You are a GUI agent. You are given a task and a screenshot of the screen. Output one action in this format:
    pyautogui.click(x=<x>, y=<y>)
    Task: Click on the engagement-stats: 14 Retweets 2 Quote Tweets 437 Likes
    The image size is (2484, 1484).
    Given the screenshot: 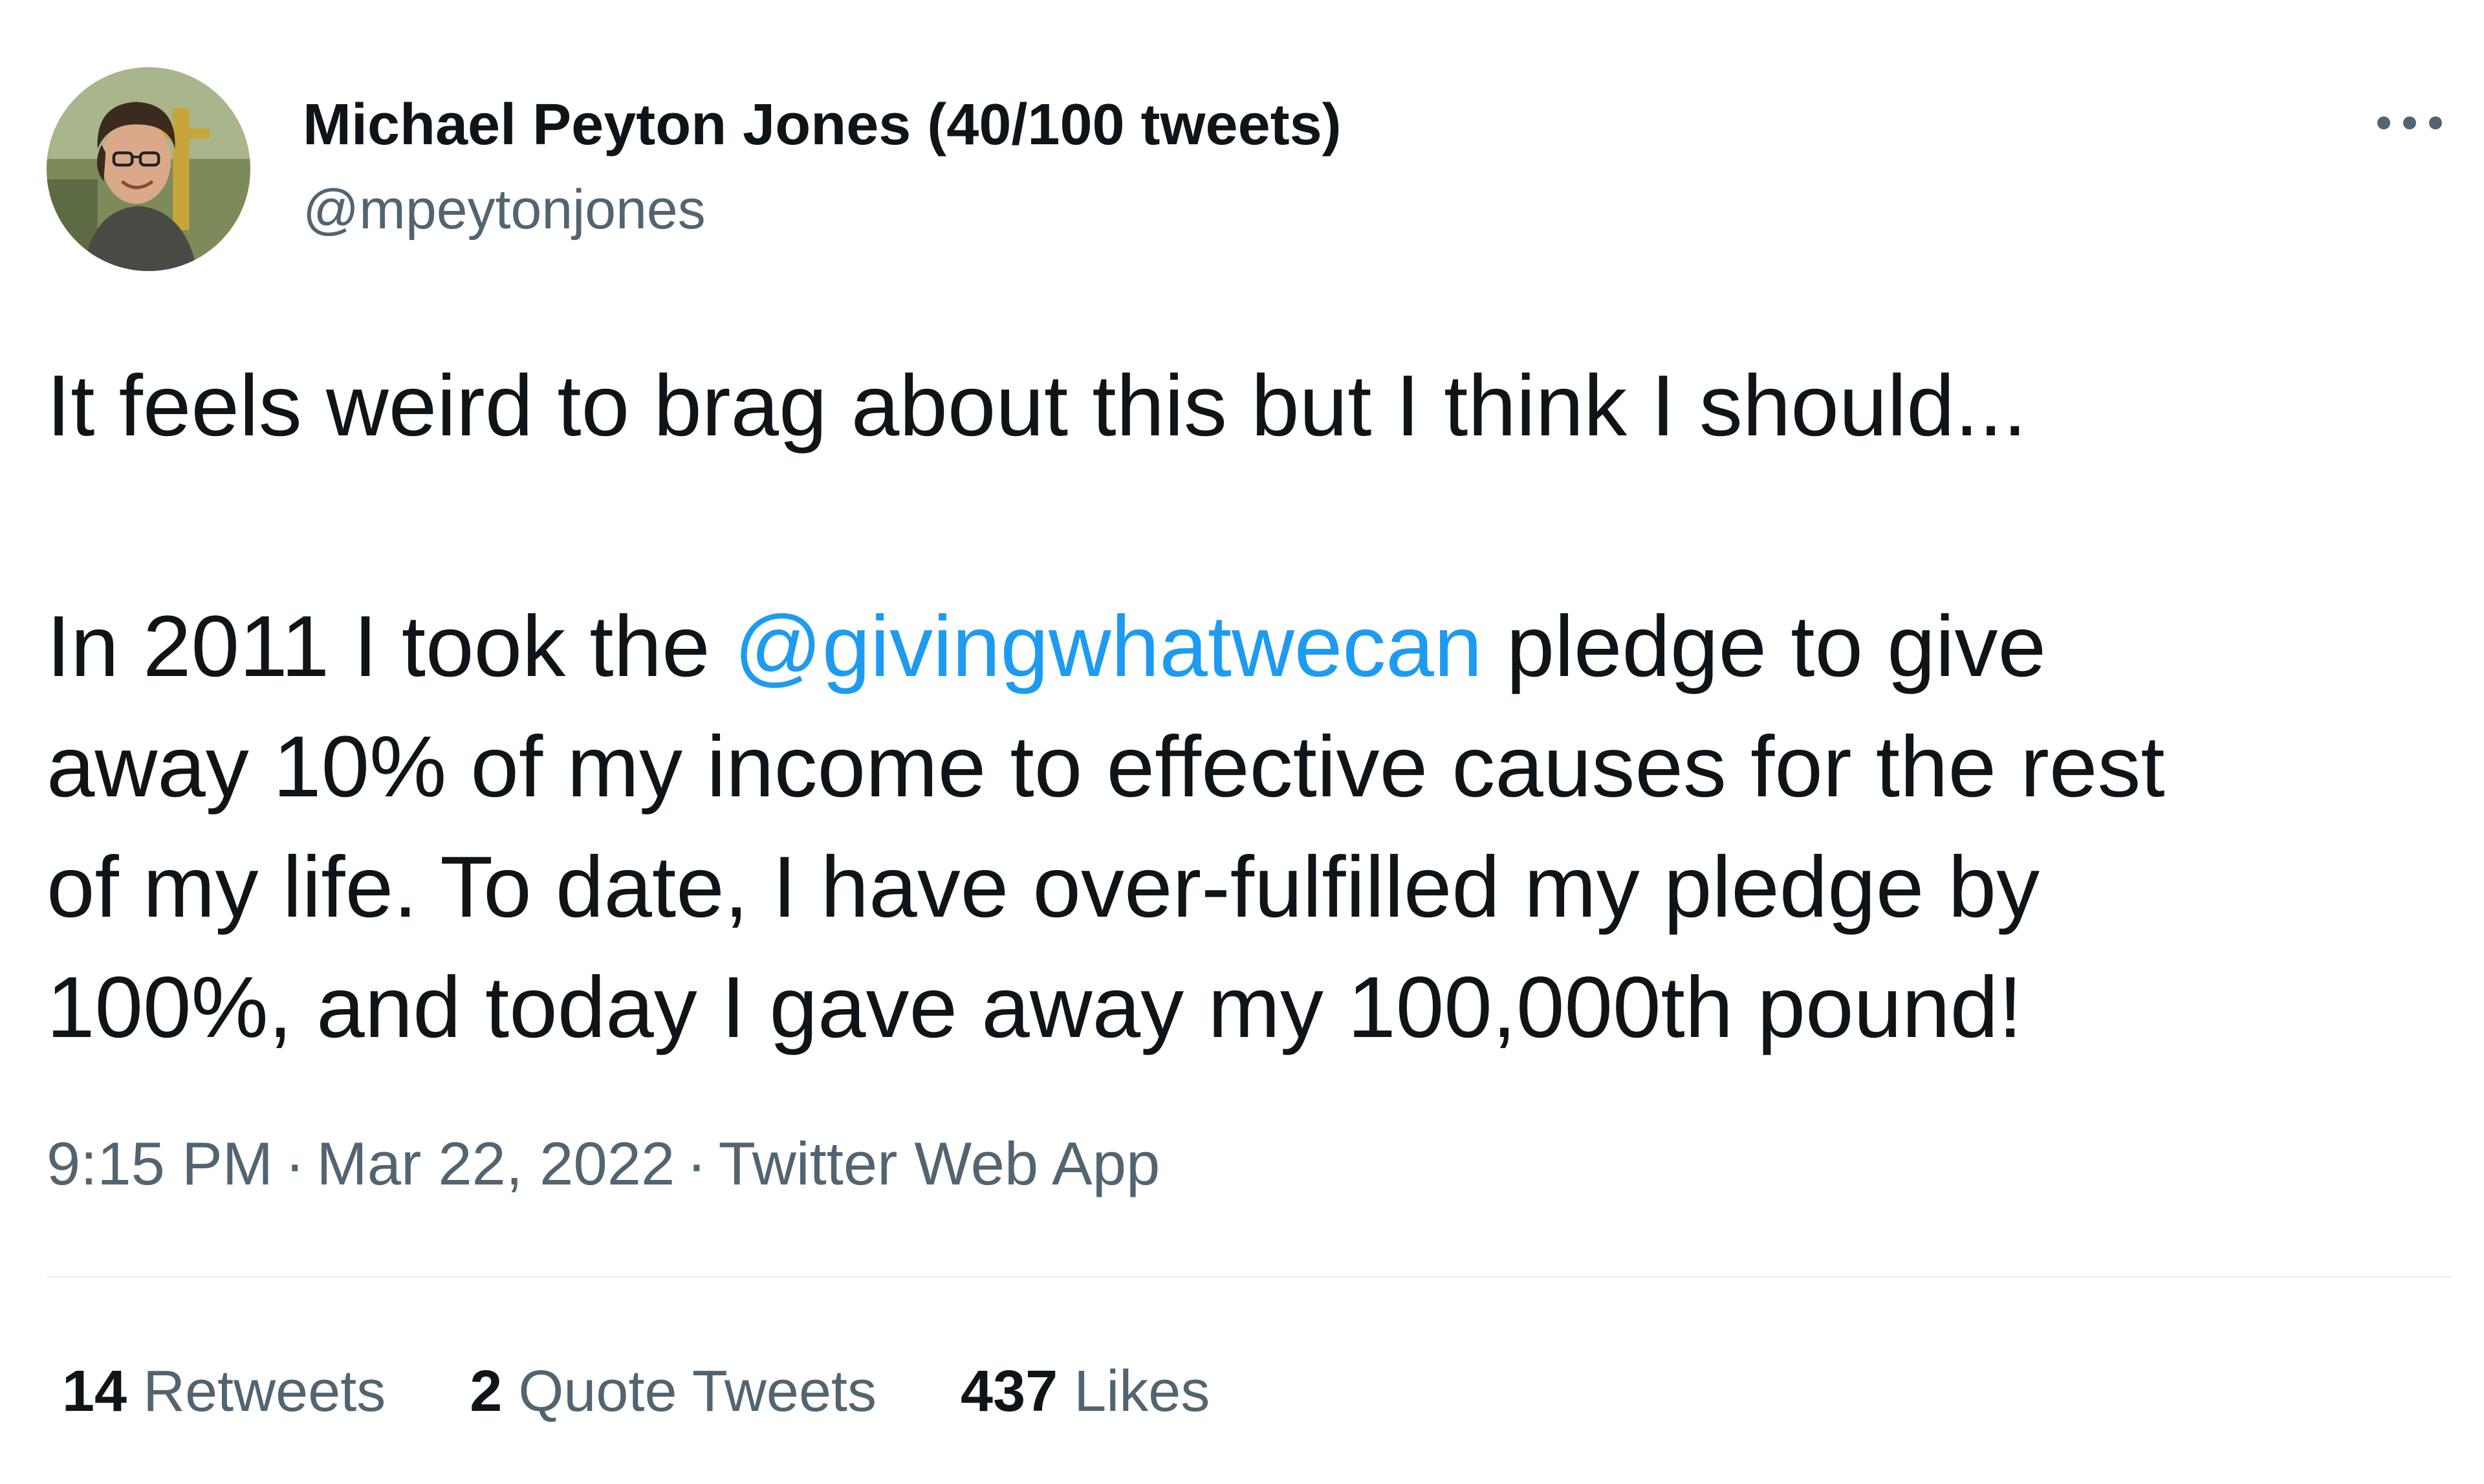 What is the action you would take?
    pyautogui.click(x=678, y=1392)
    